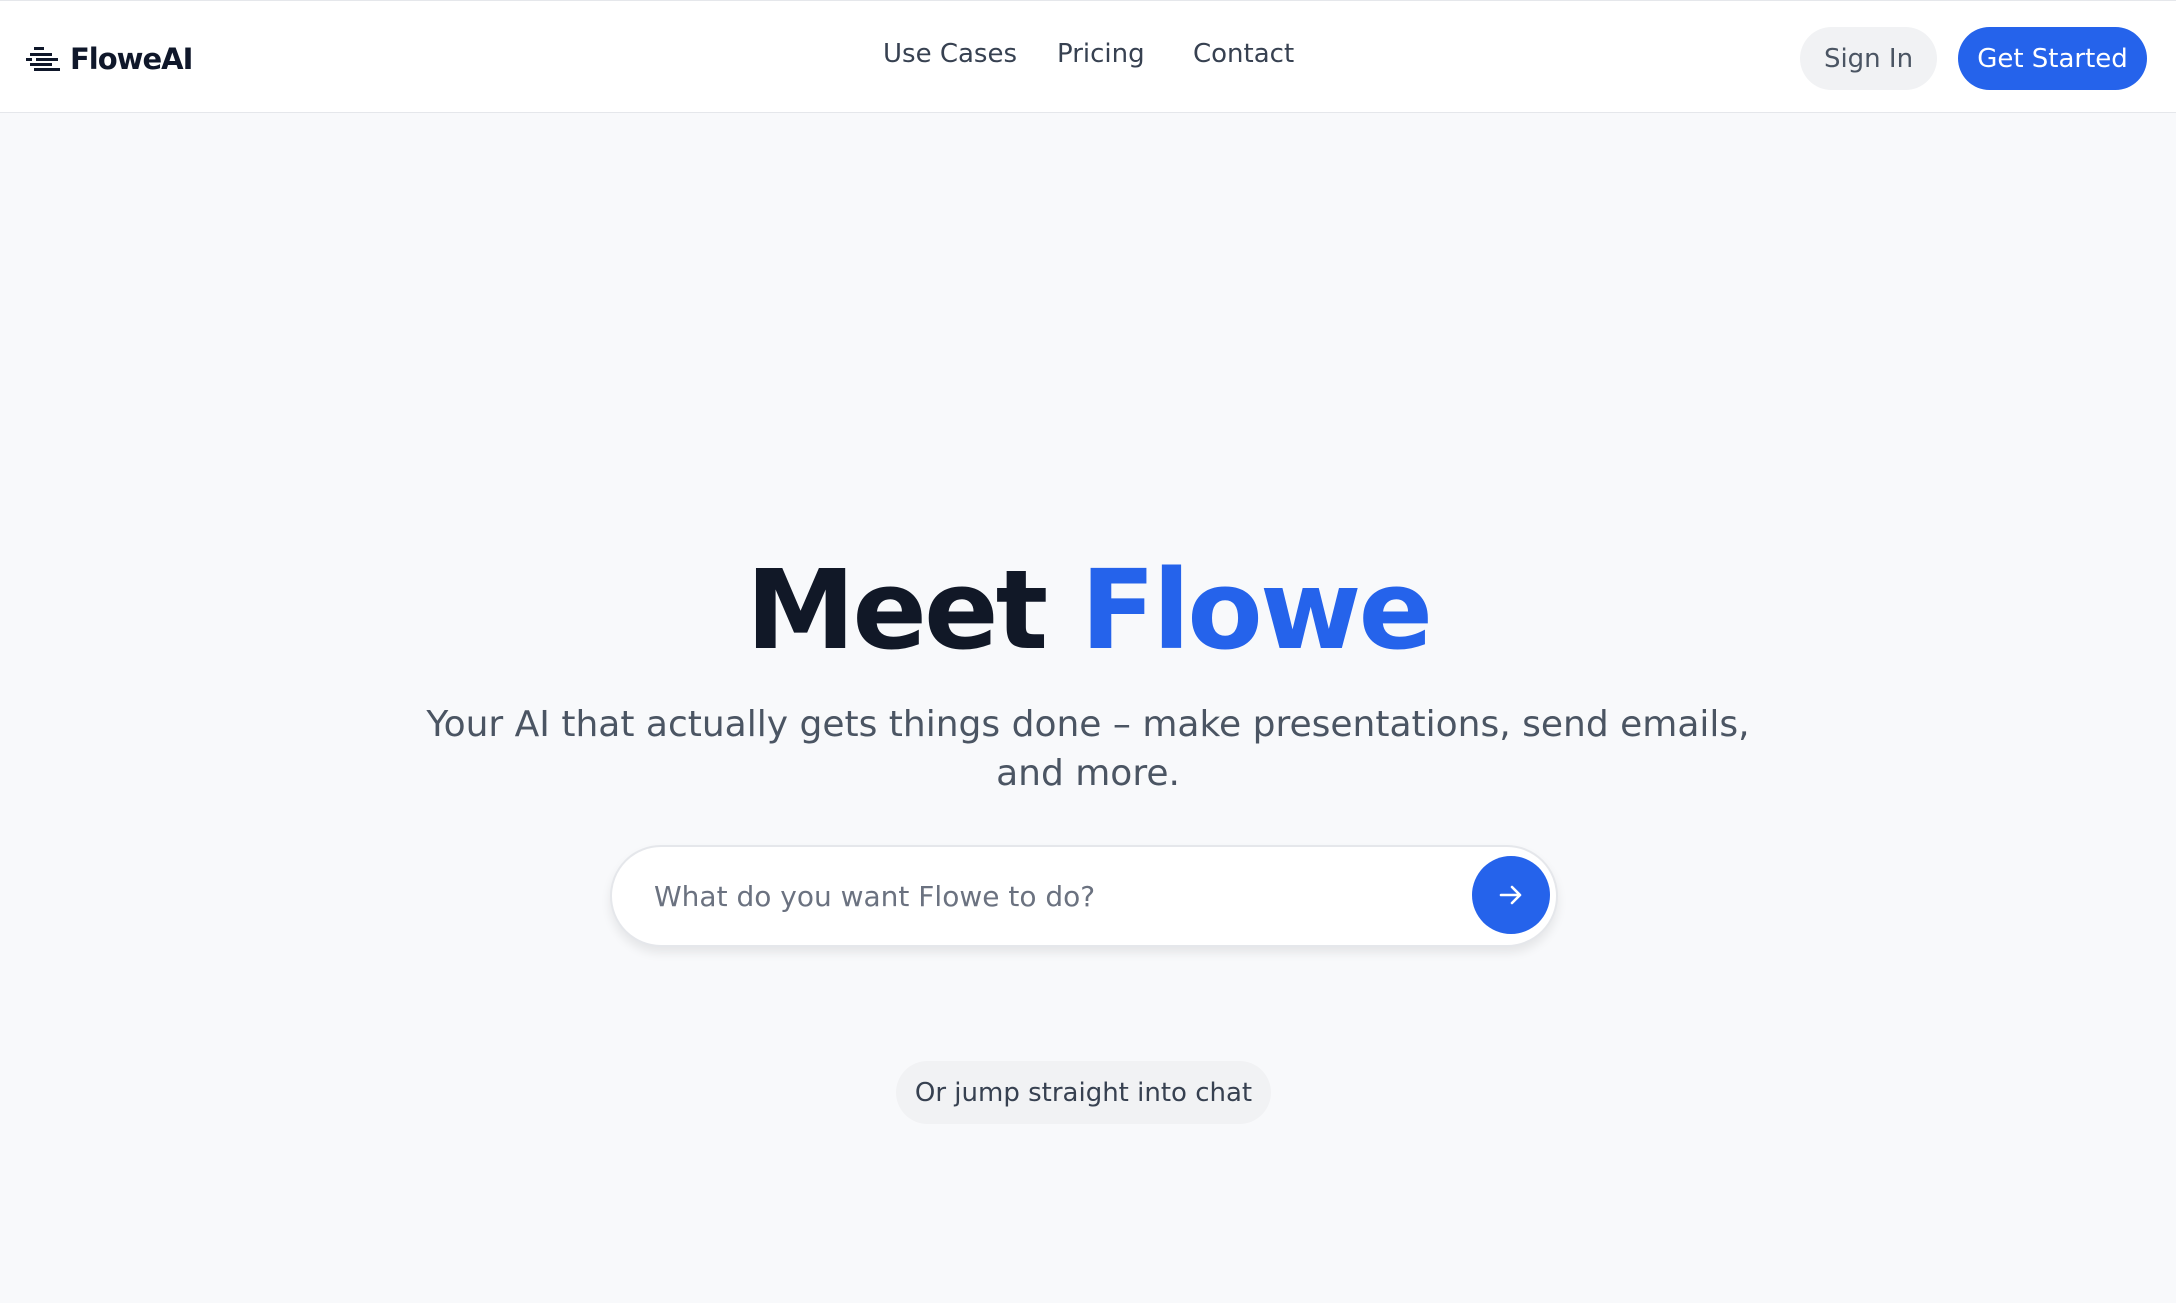  Describe the element at coordinates (1256, 610) in the screenshot. I see `hero-title-accent: Flowe` at that location.